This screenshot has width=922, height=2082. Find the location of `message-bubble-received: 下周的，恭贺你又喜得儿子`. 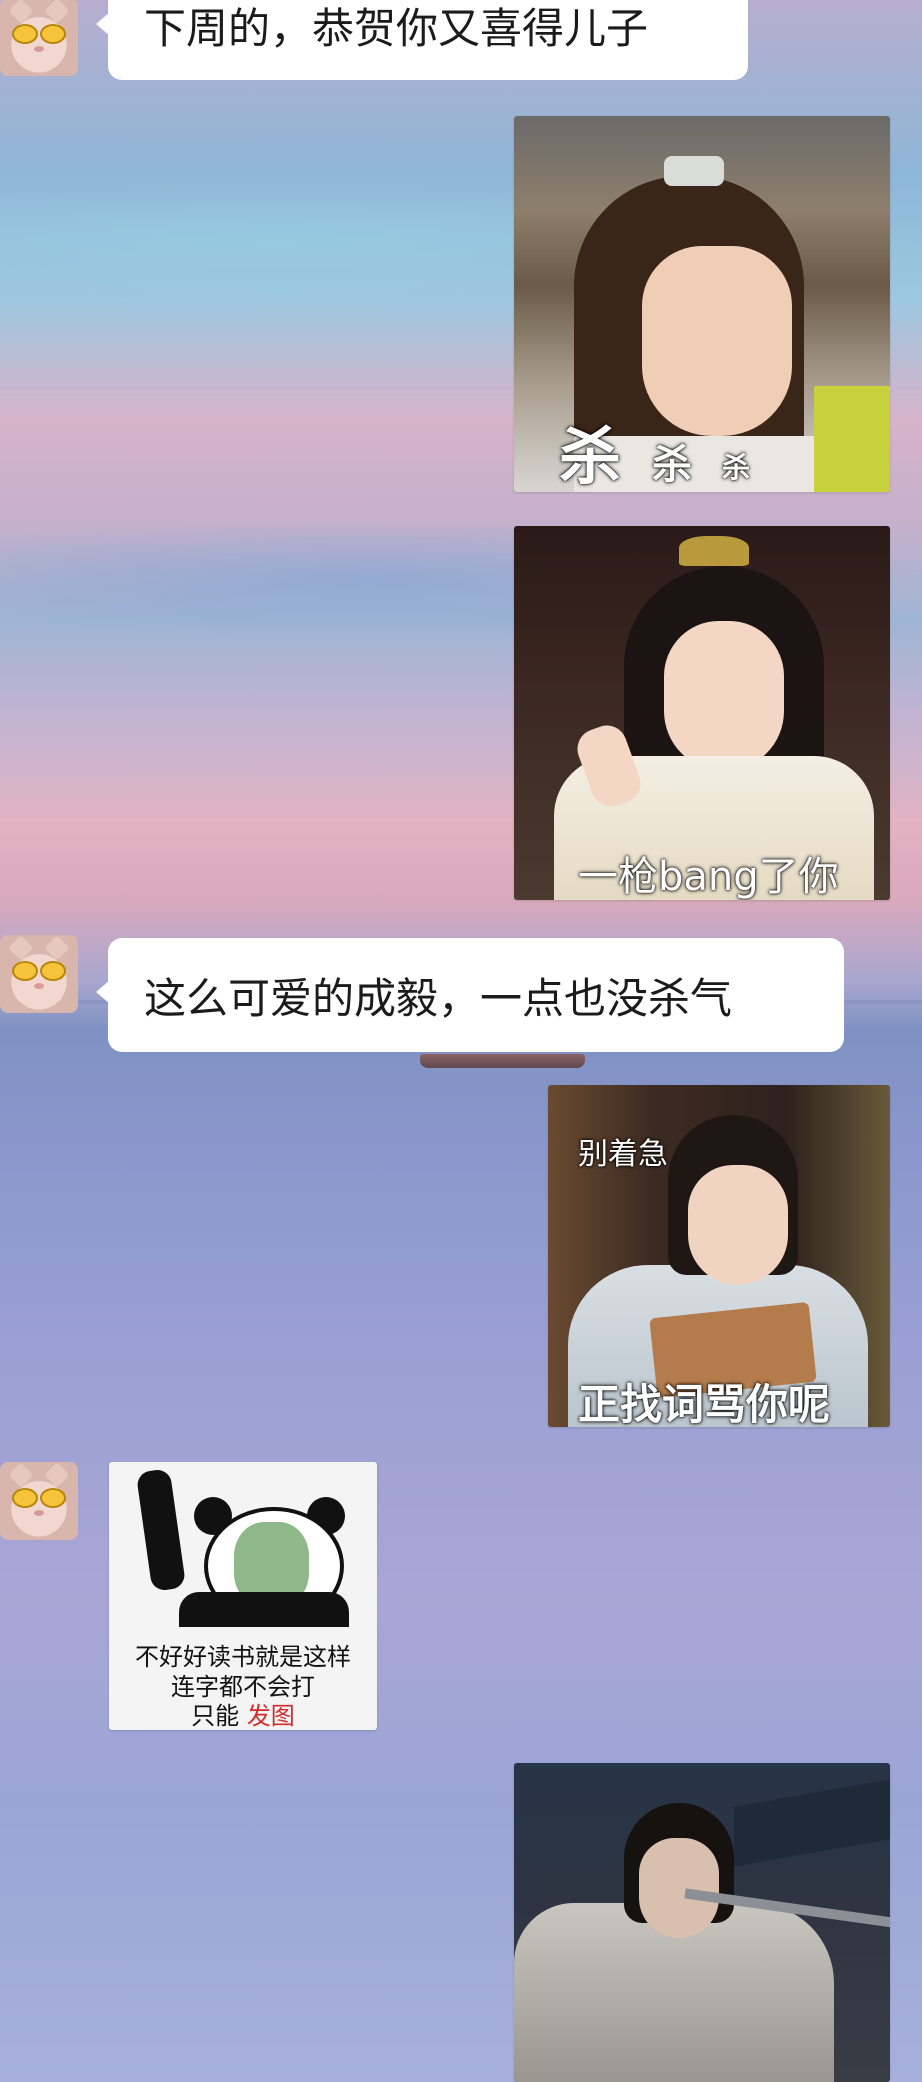

message-bubble-received: 下周的，恭贺你又喜得儿子 is located at coordinates (422, 40).